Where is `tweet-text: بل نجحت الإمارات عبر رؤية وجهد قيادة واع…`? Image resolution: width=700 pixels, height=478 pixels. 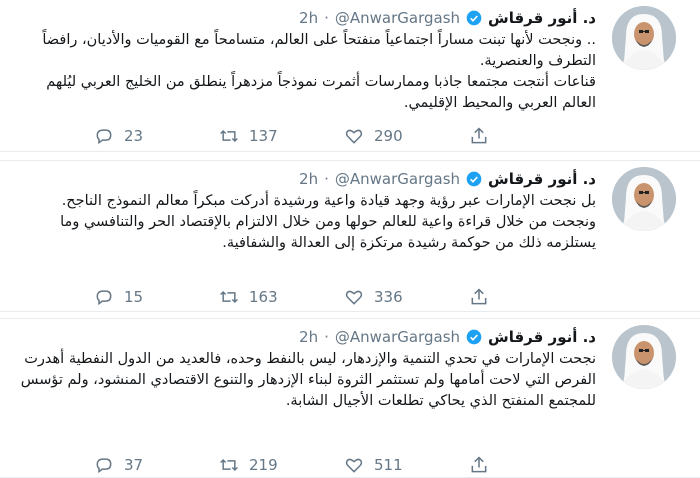 tweet-text: بل نجحت الإمارات عبر رؤية وجهد قيادة واع… is located at coordinates (305, 222).